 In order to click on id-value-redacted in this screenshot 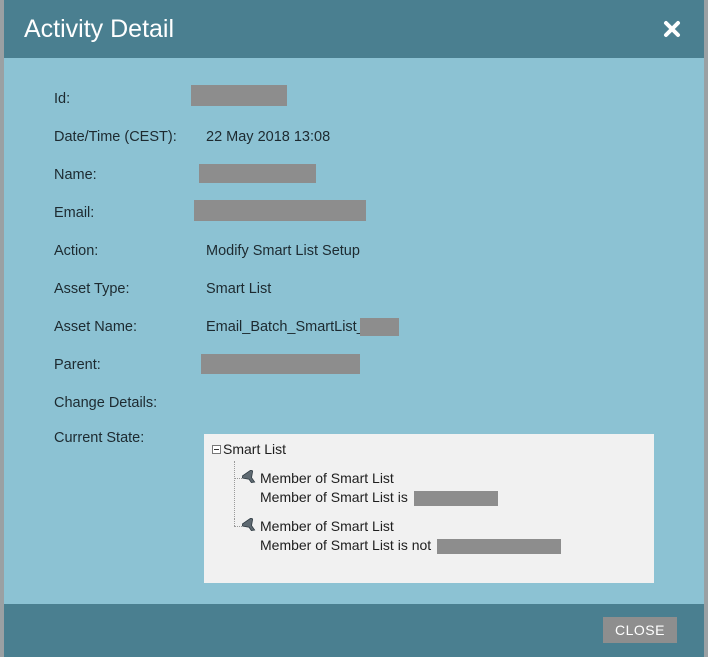, I will do `click(239, 95)`.